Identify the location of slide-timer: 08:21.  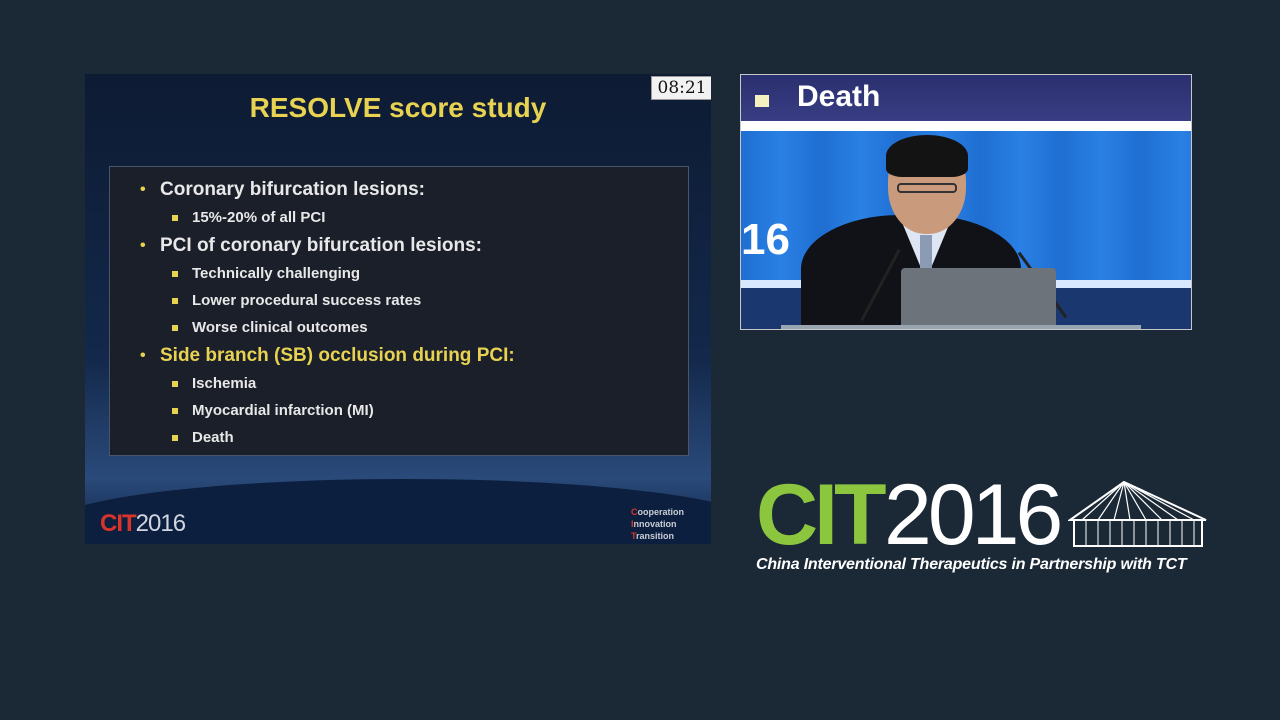
(681, 88).